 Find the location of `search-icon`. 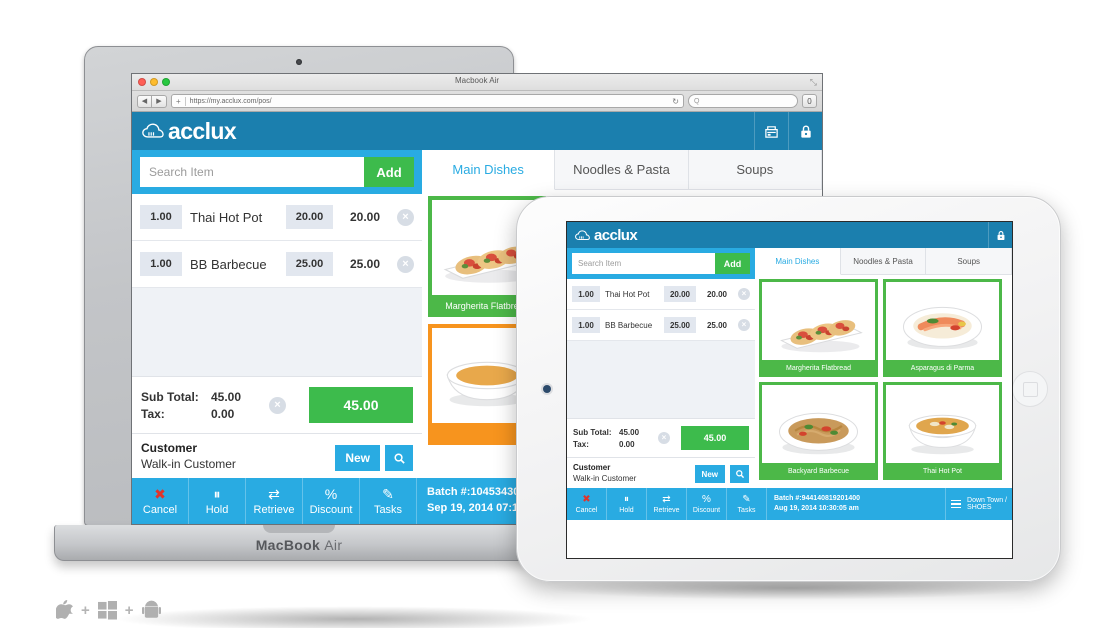

search-icon is located at coordinates (399, 458).